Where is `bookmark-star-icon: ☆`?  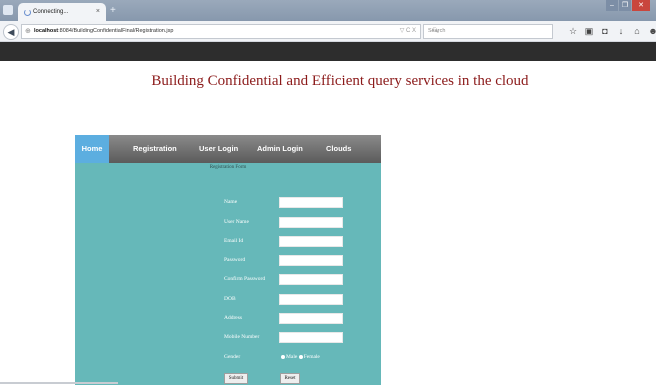 bookmark-star-icon: ☆ is located at coordinates (573, 31).